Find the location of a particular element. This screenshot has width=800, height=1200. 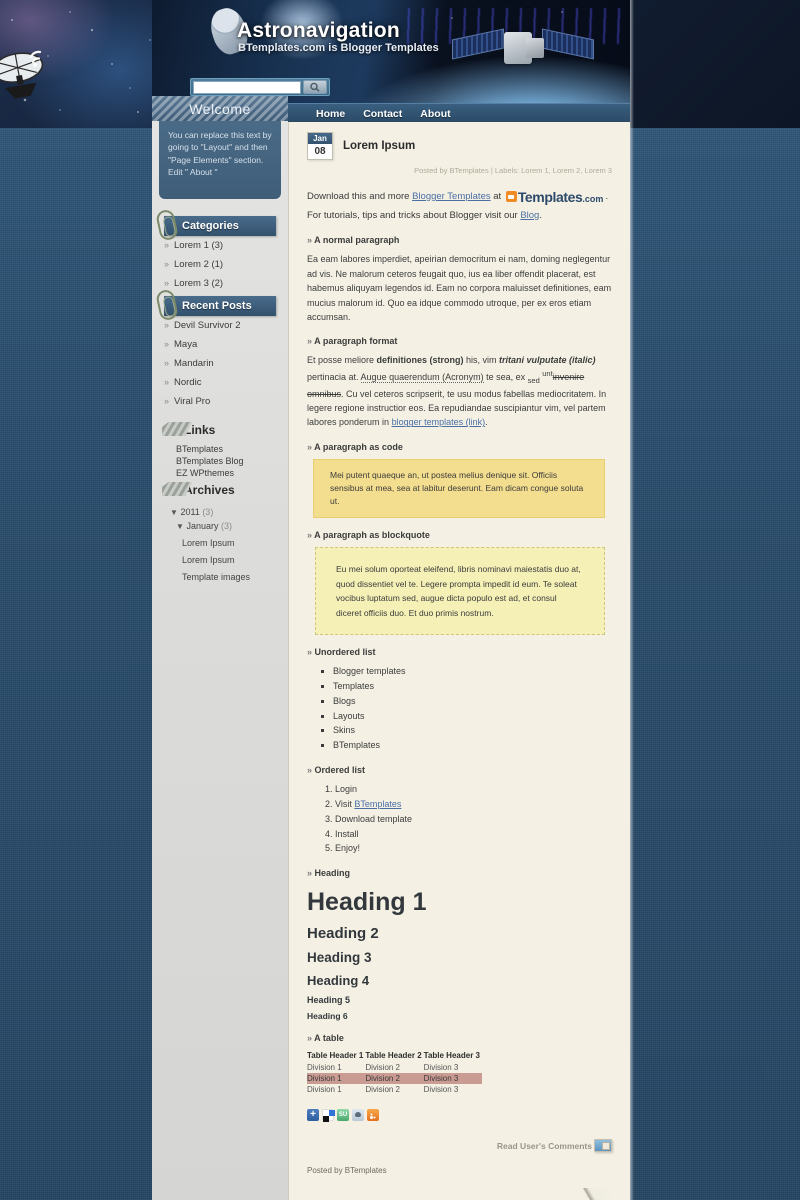

archive-year: ▼ 2011 (3) is located at coordinates (224, 512).